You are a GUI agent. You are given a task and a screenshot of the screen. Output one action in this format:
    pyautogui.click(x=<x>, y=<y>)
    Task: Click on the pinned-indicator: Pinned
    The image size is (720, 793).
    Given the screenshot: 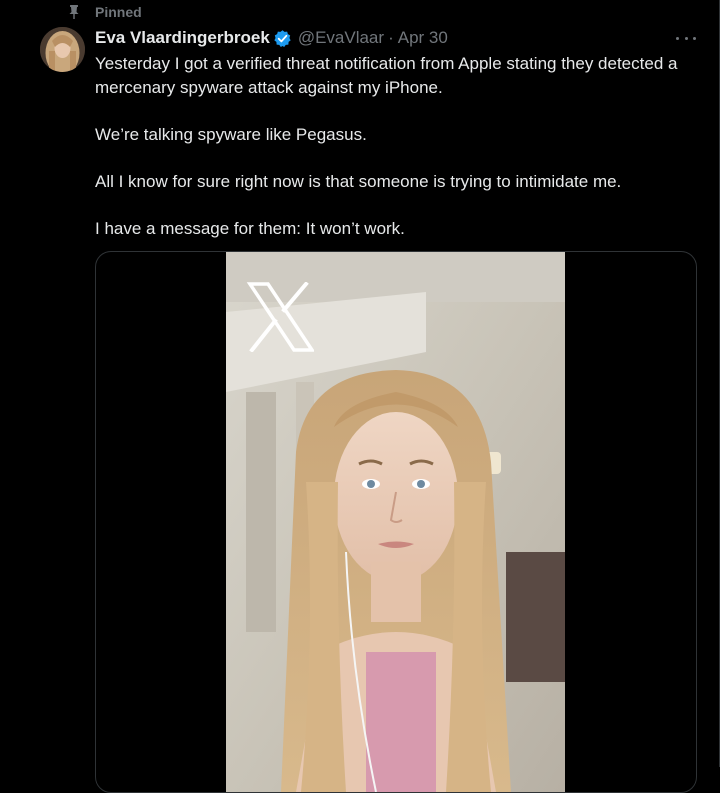 What is the action you would take?
    pyautogui.click(x=104, y=12)
    